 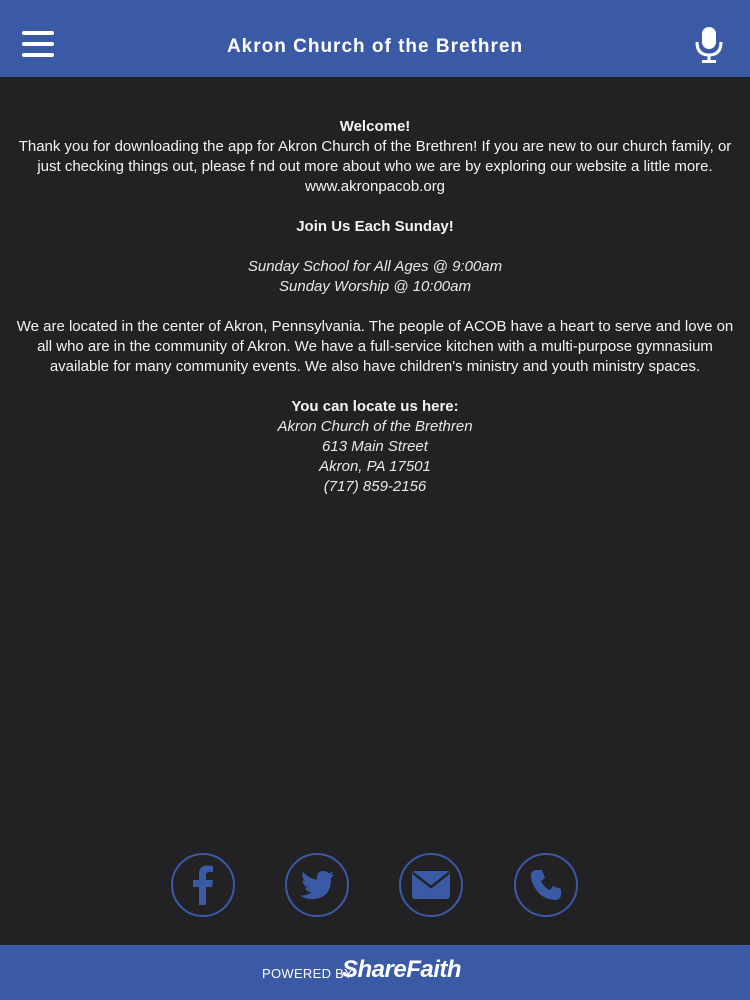 What do you see at coordinates (317, 885) in the screenshot?
I see `twitter-icon` at bounding box center [317, 885].